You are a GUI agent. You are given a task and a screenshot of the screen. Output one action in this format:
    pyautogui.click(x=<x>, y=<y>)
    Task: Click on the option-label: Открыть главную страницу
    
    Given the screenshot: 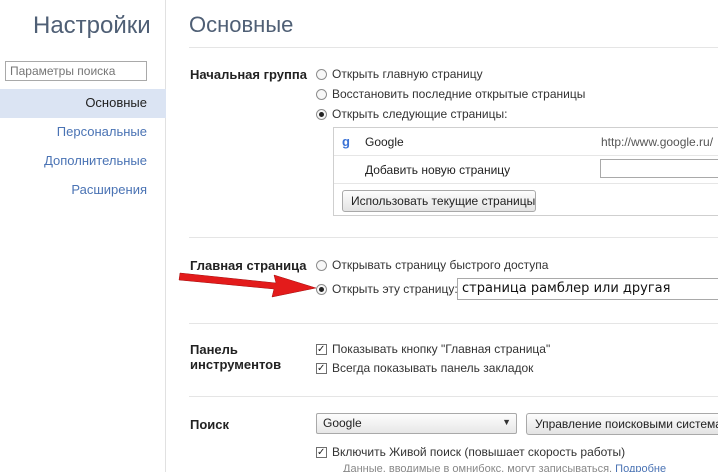 What is the action you would take?
    pyautogui.click(x=407, y=74)
    